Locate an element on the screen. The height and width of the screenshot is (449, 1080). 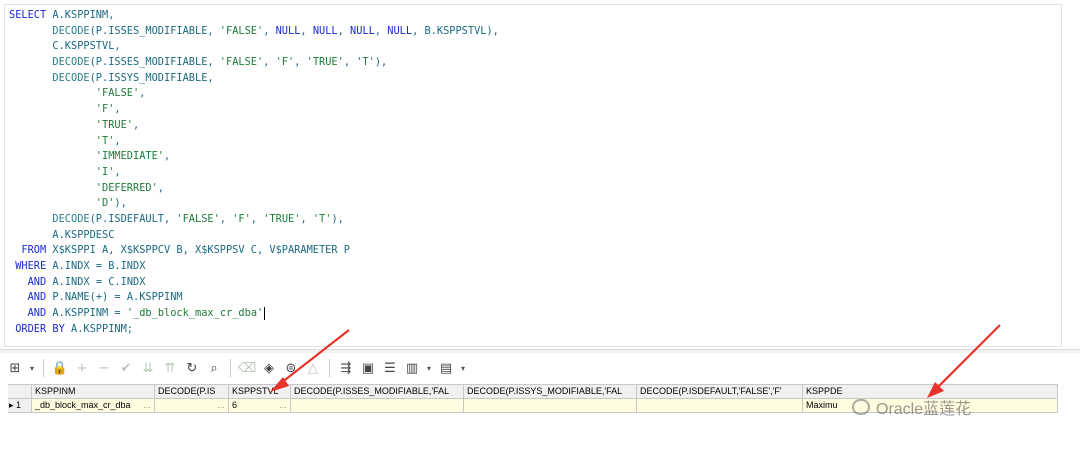
find-icon: ⌕ is located at coordinates (214, 368).